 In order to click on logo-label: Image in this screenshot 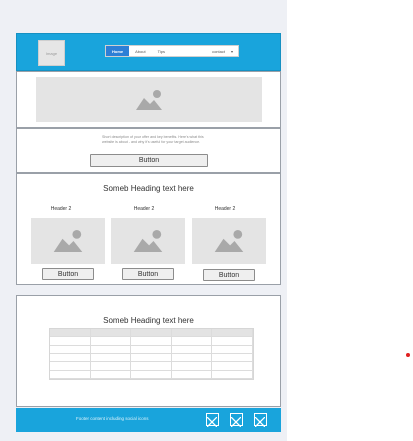, I will do `click(51, 53)`.